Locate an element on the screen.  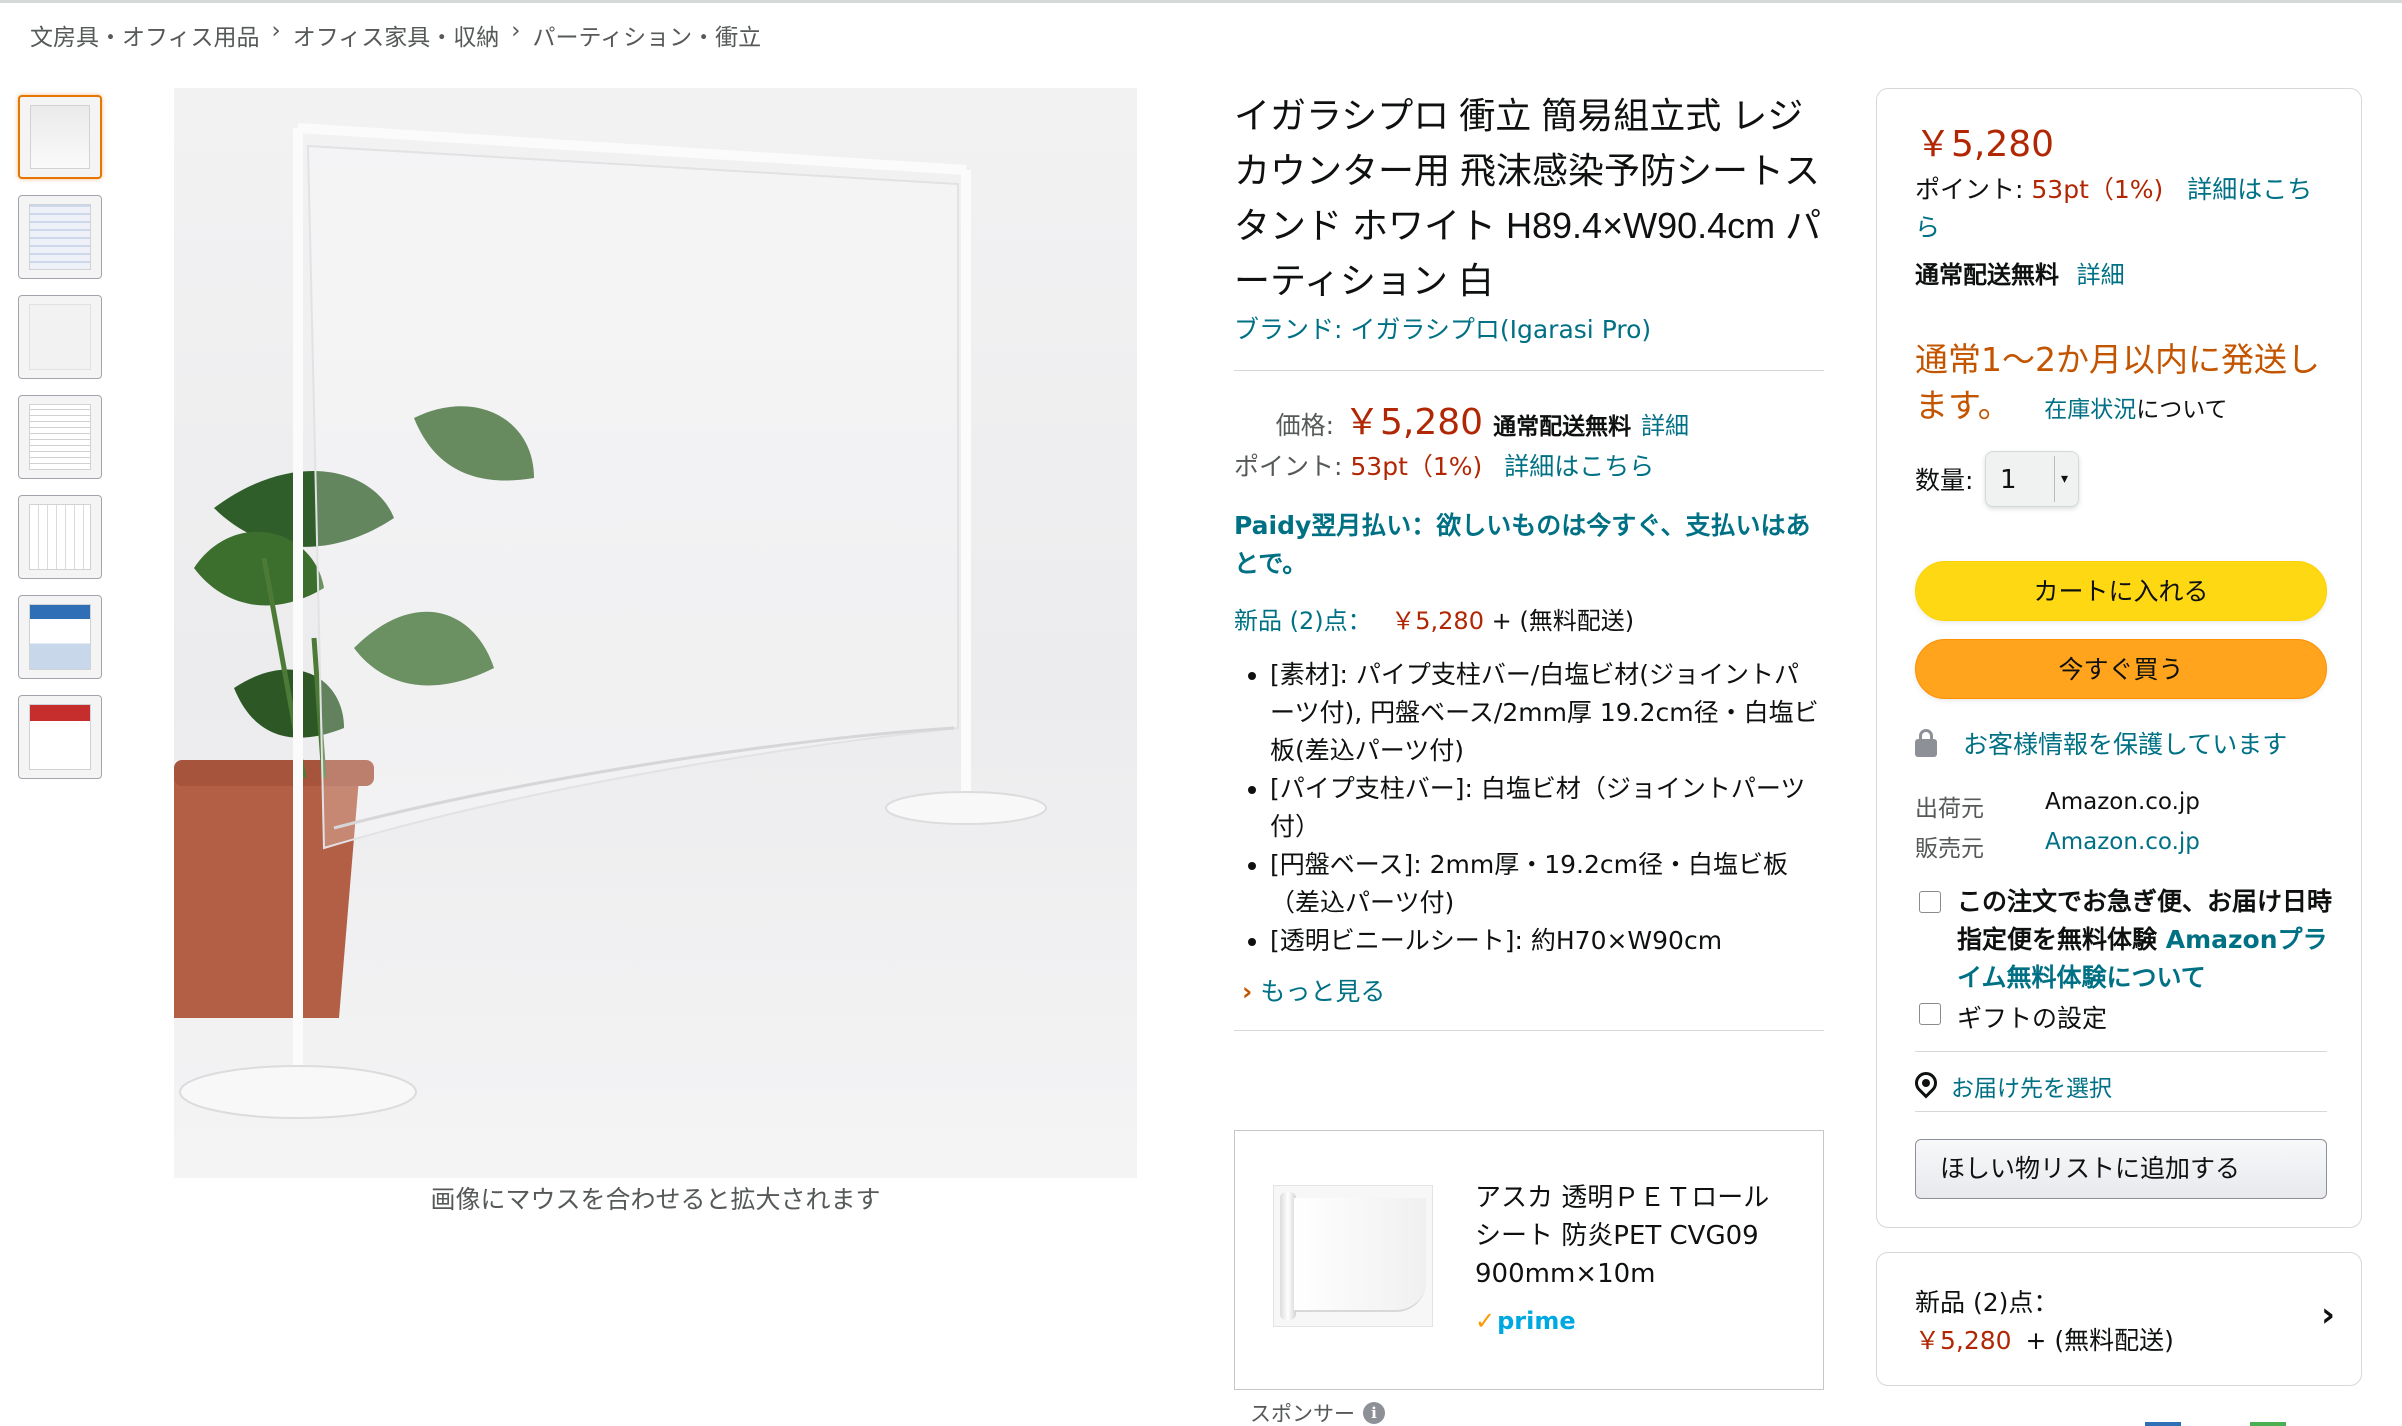
buybox-shipping-details-link: 詳細 is located at coordinates (2101, 275).